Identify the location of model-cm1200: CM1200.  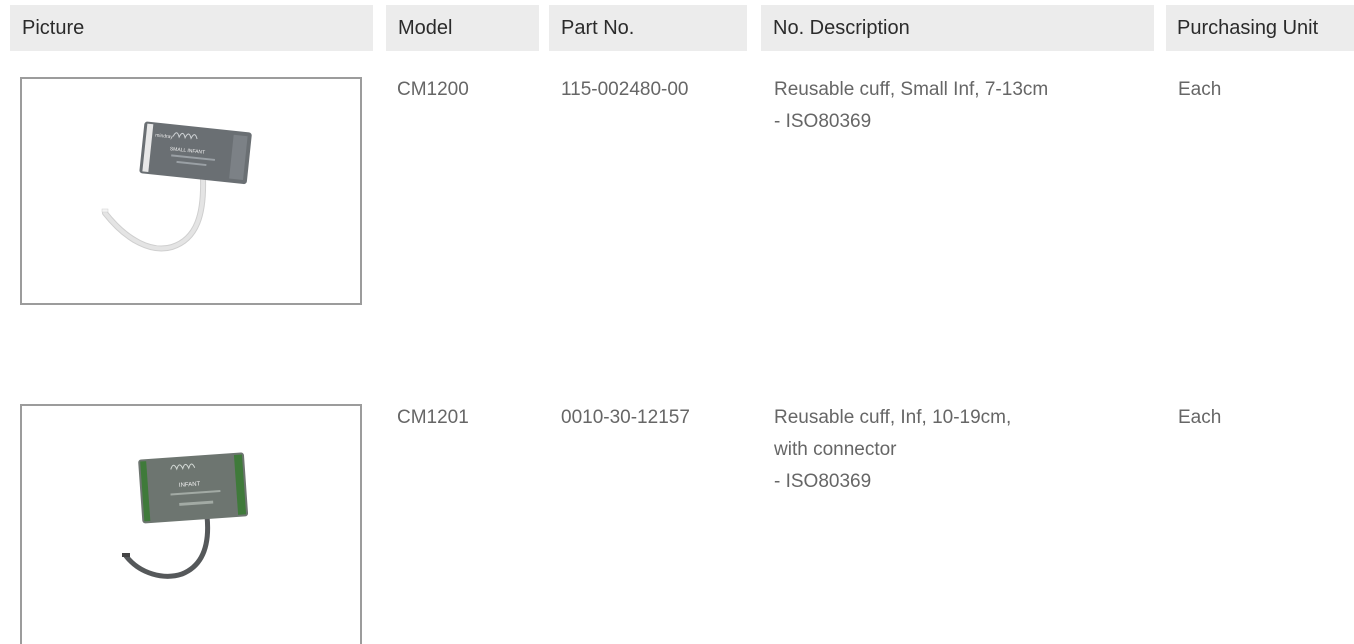
(433, 89).